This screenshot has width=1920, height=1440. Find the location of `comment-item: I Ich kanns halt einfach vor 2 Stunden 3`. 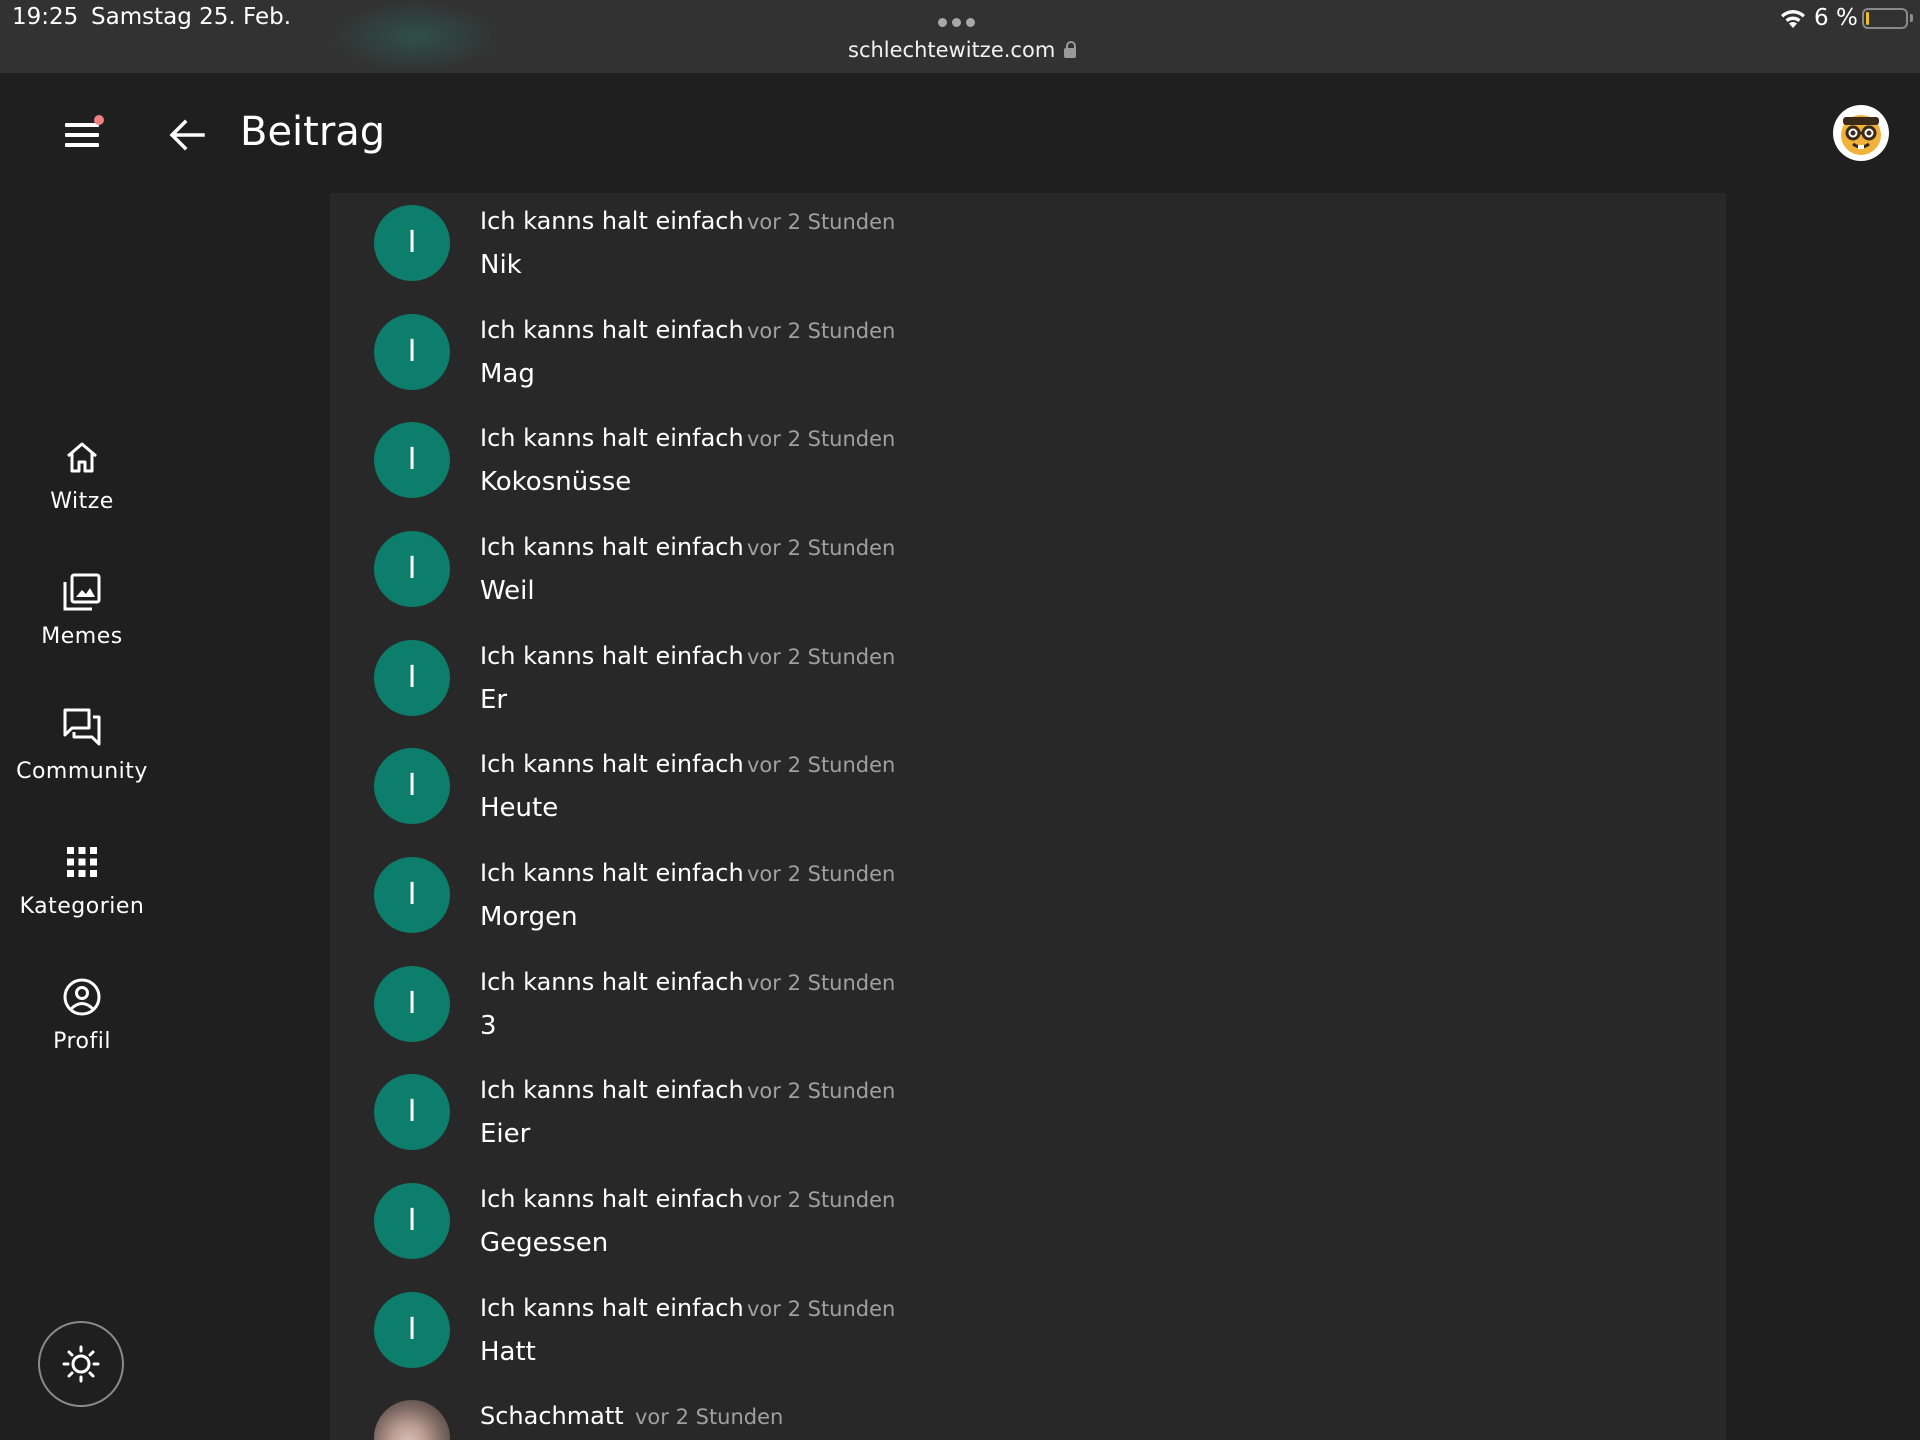

comment-item: I Ich kanns halt einfach vor 2 Stunden 3 is located at coordinates (1028, 1008).